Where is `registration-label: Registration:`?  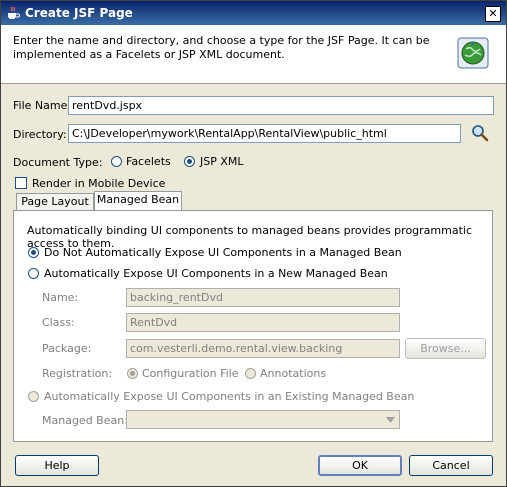
registration-label: Registration: is located at coordinates (77, 373).